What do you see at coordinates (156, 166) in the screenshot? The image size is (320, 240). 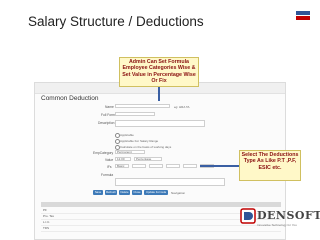 I see `ifs-operand-select` at bounding box center [156, 166].